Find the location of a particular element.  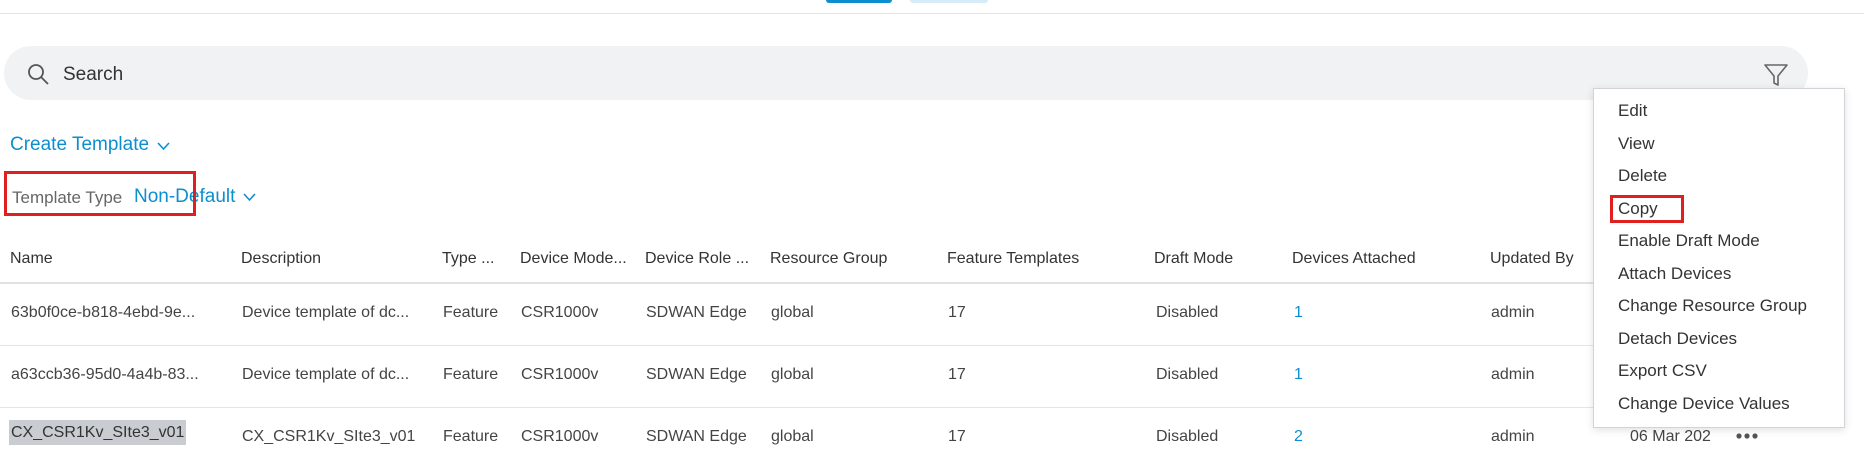

create-template-button: Create Template is located at coordinates (90, 145).